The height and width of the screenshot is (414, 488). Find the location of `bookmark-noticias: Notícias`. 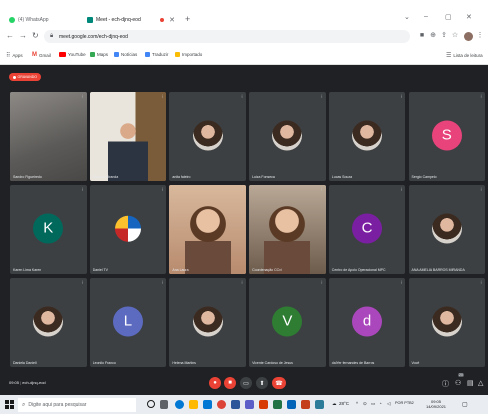

bookmark-noticias: Notícias is located at coordinates (125, 54).